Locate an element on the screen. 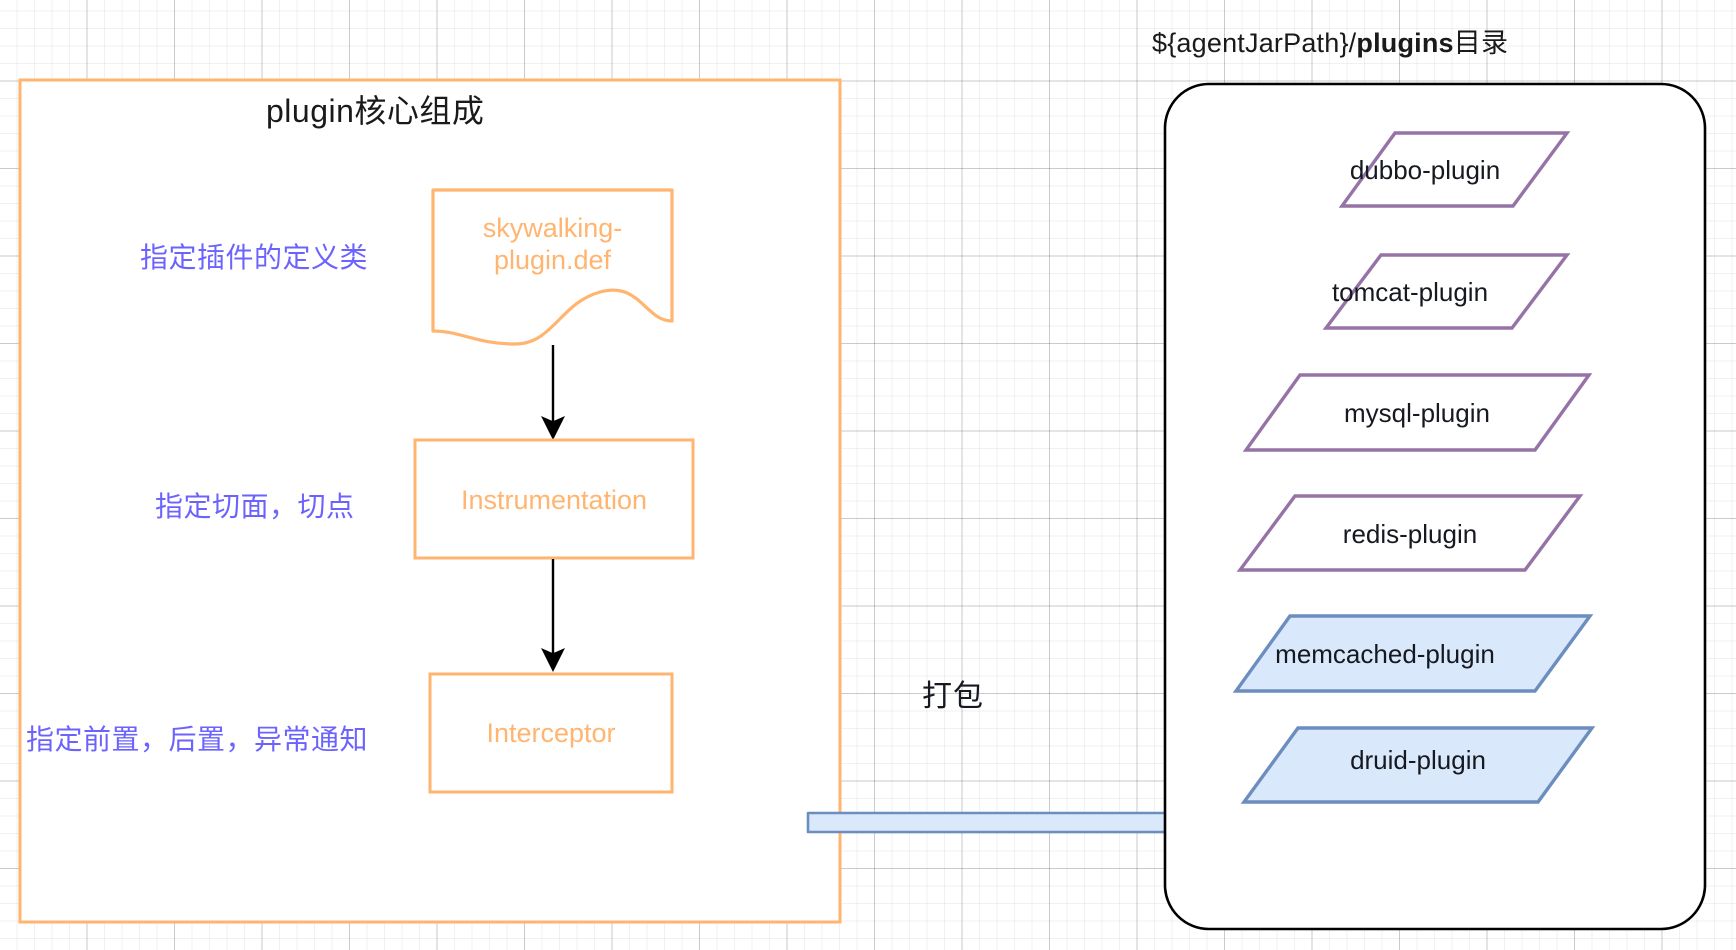 The width and height of the screenshot is (1736, 950). annotation-aspect-pointcut: 指定切面，切点 is located at coordinates (255, 506).